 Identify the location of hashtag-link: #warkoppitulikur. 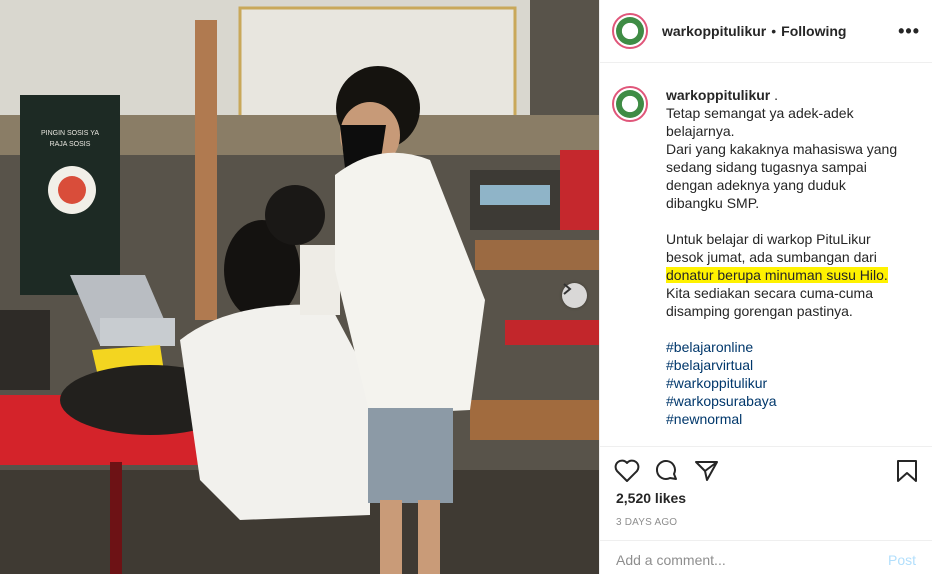
(786, 383).